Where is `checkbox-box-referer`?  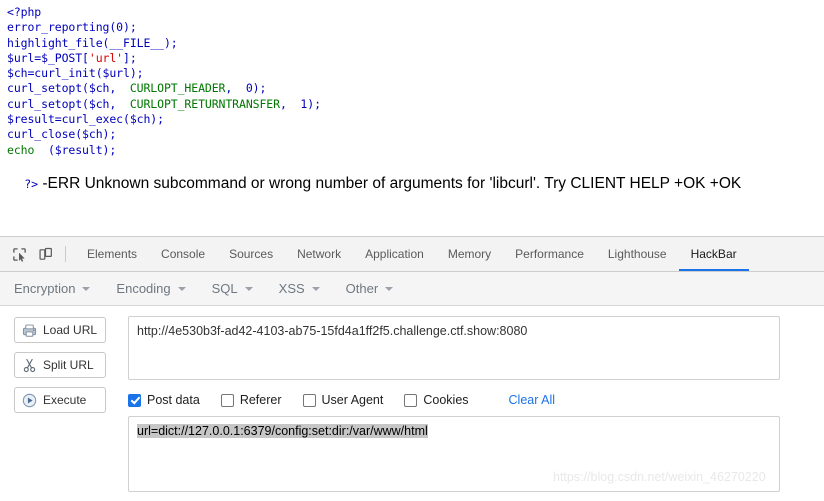
checkbox-box-referer is located at coordinates (227, 400).